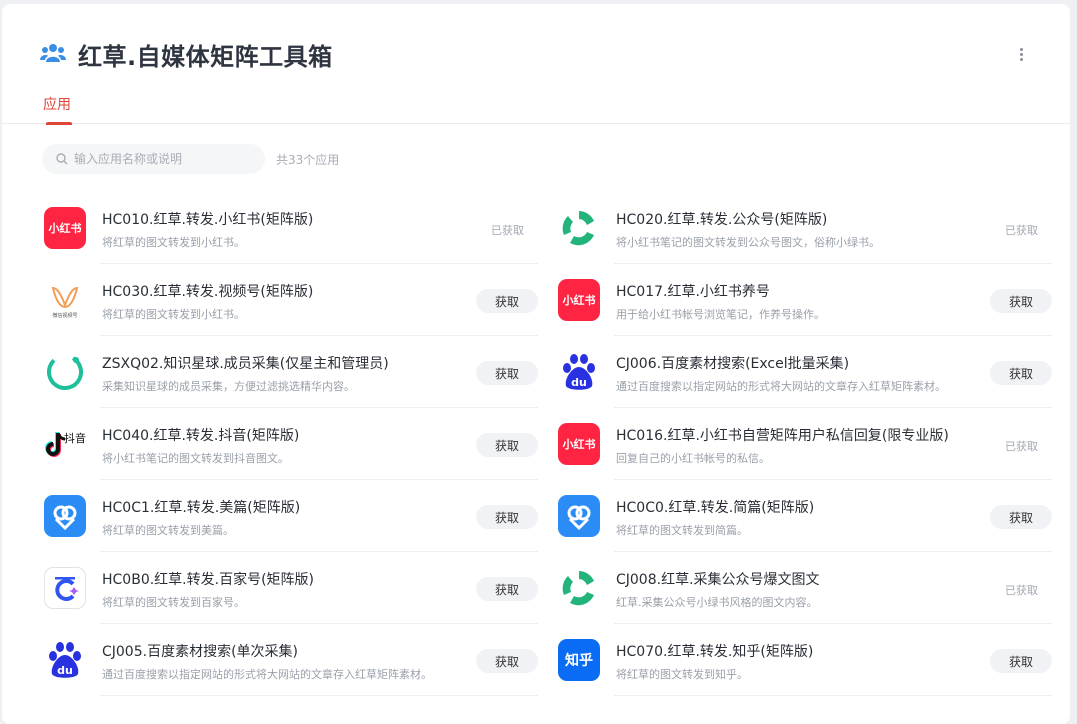 Image resolution: width=1077 pixels, height=724 pixels. What do you see at coordinates (693, 458) in the screenshot?
I see `app-description: 回复自己的小红书帐号的私信。` at bounding box center [693, 458].